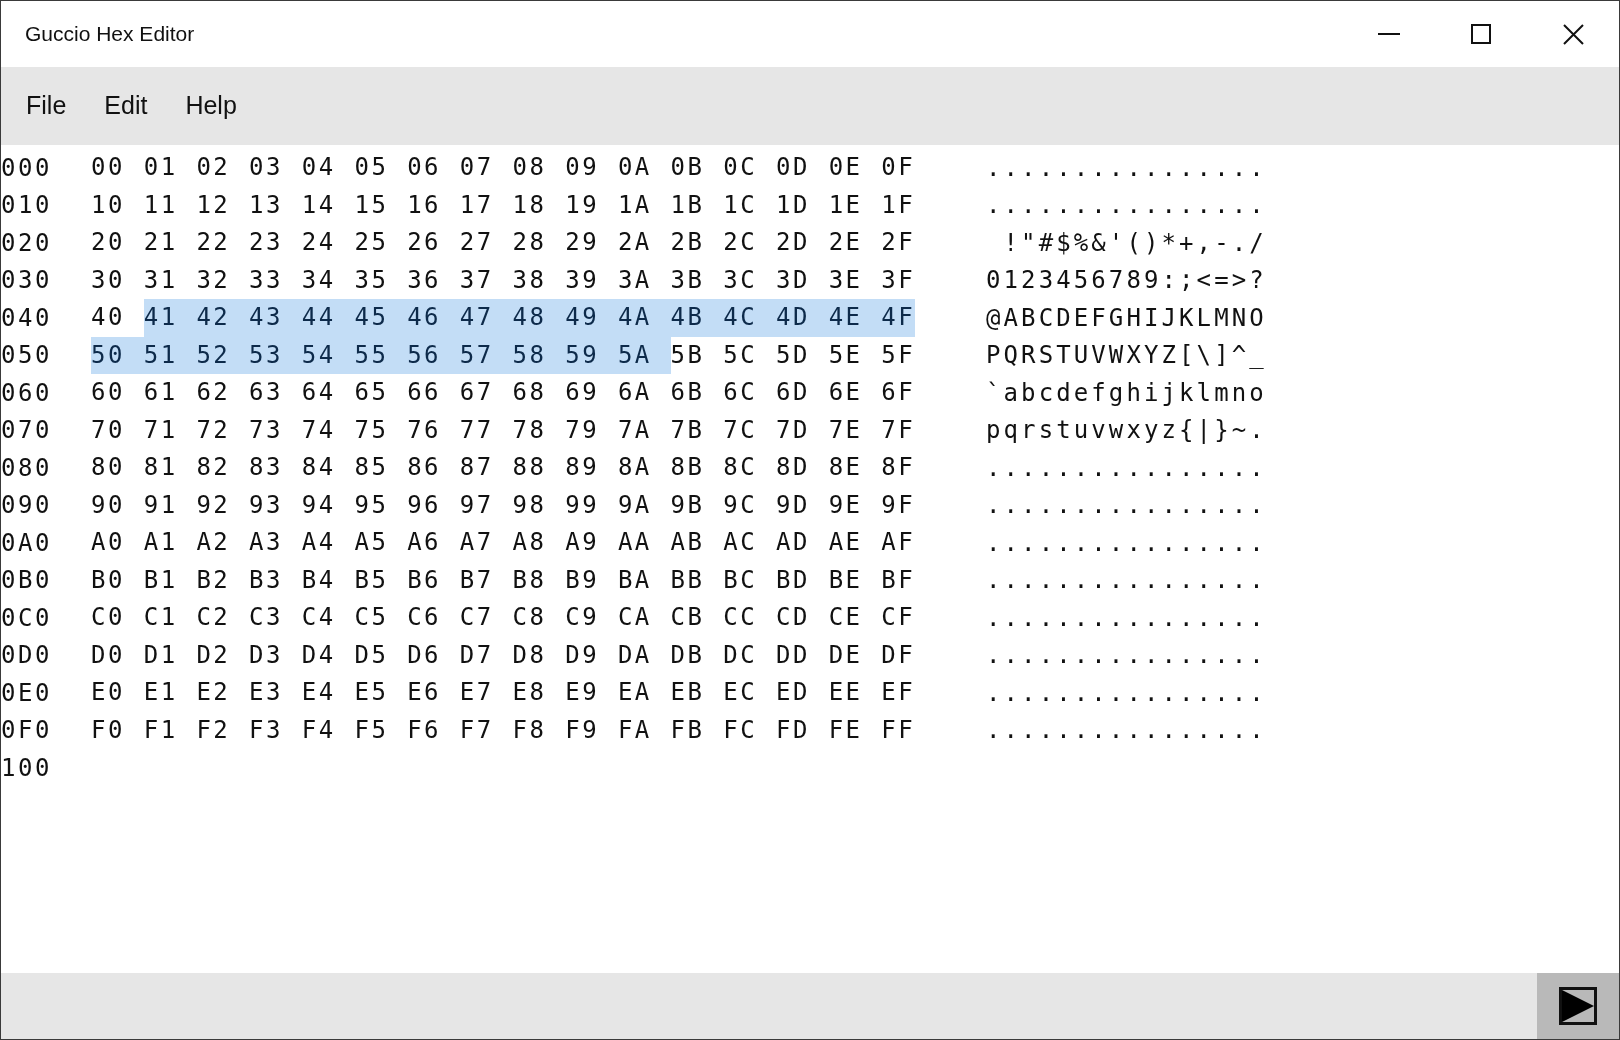  I want to click on hex-byte: 88, so click(539, 468).